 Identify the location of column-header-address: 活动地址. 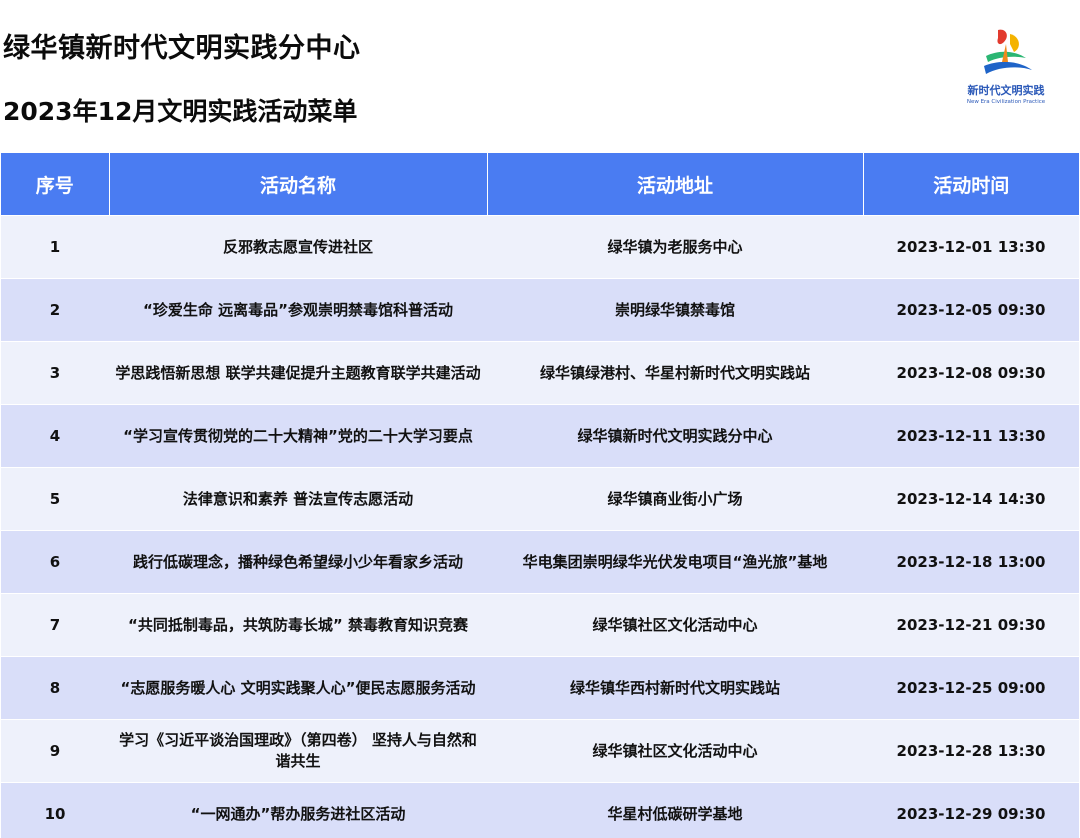
(675, 184).